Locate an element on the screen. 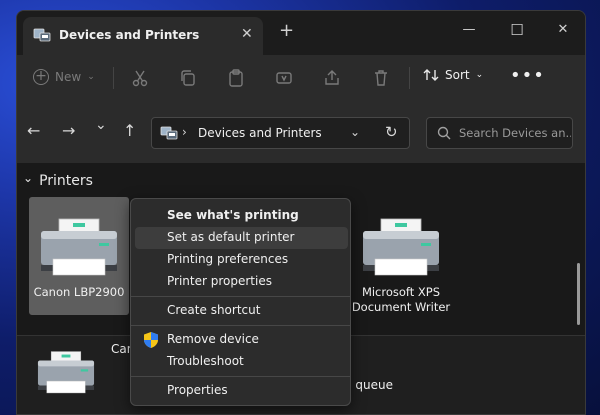  up-button: ↑ is located at coordinates (129, 131).